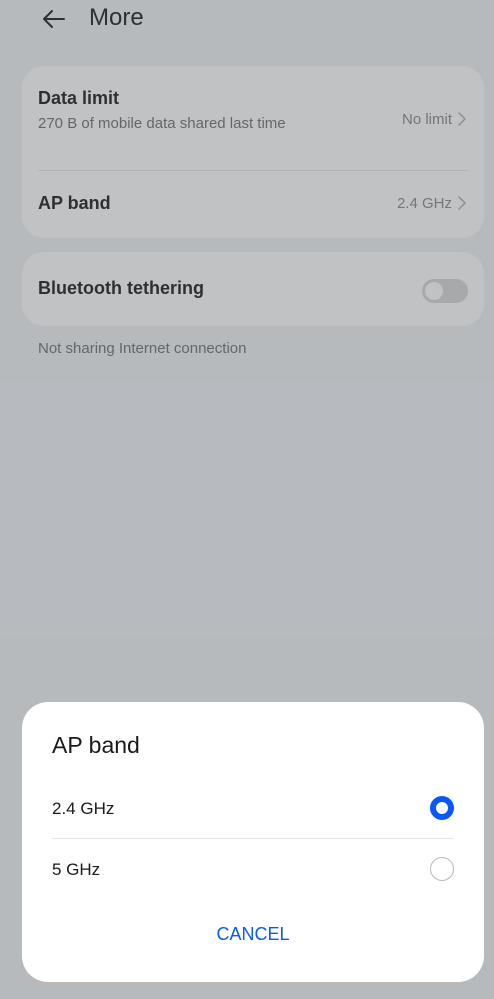  I want to click on dialog-title: AP band, so click(96, 745).